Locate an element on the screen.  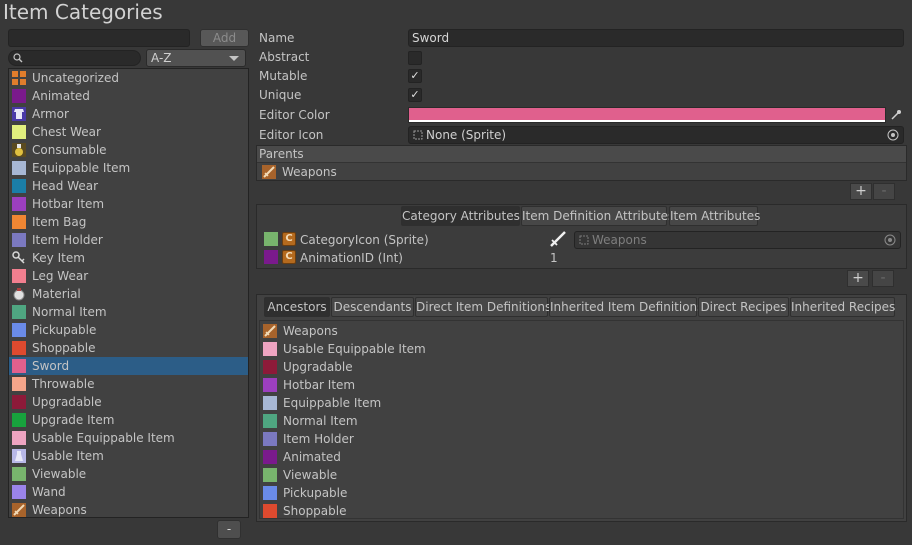
editor-icon-field: None (Sprite) is located at coordinates (656, 135).